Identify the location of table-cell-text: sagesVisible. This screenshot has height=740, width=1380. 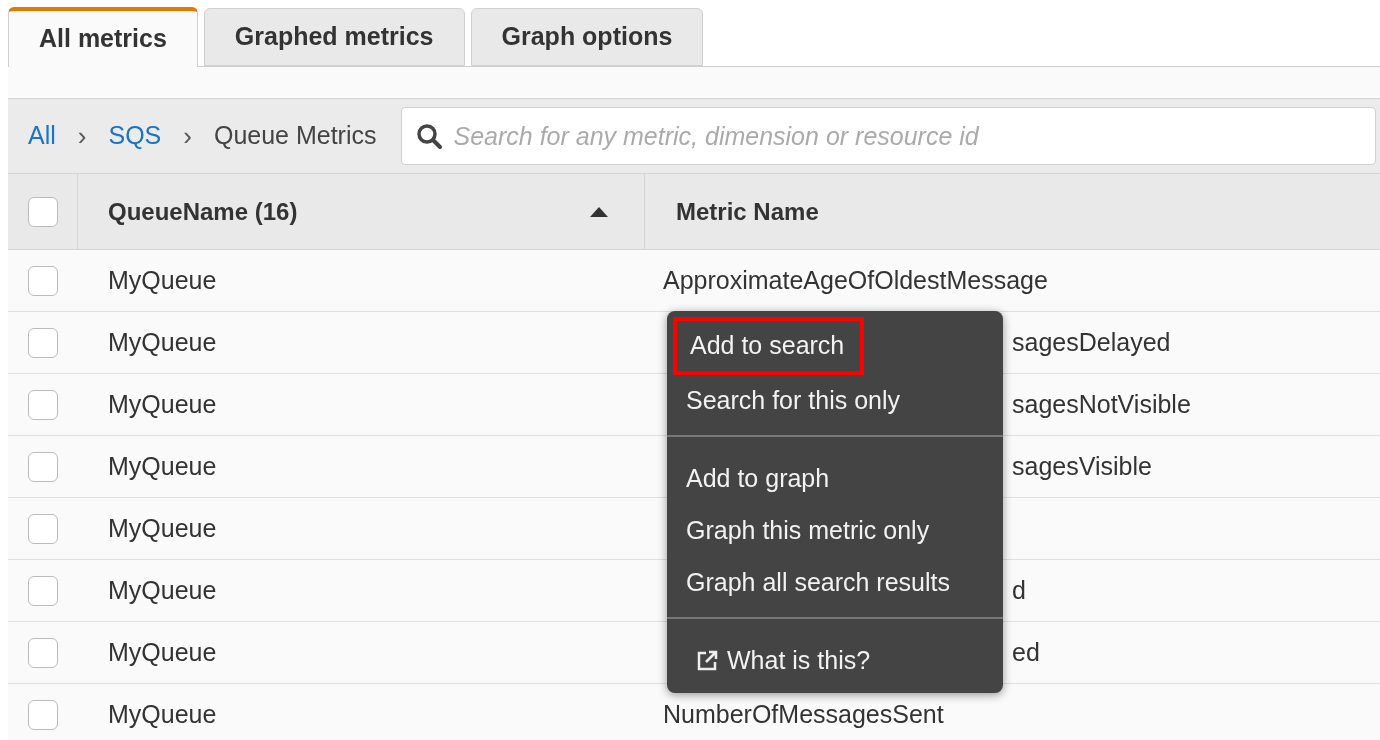
(1082, 466).